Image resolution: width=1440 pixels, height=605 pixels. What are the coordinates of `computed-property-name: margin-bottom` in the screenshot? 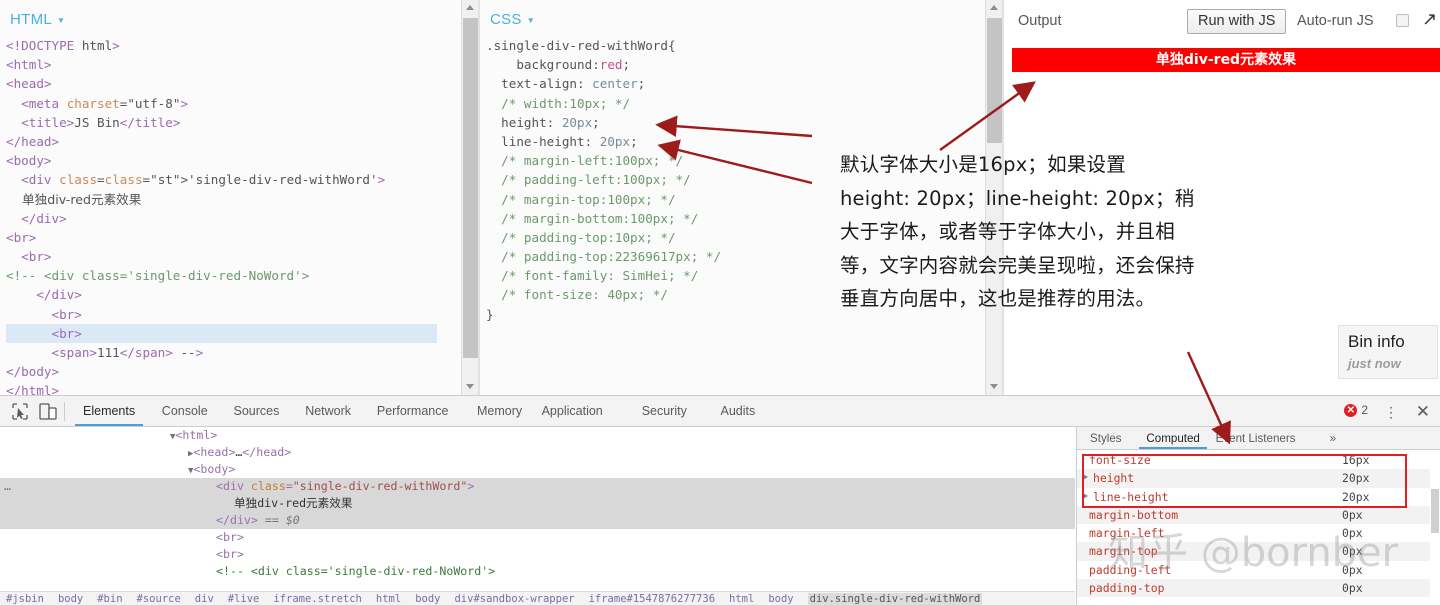 It's located at (1134, 514).